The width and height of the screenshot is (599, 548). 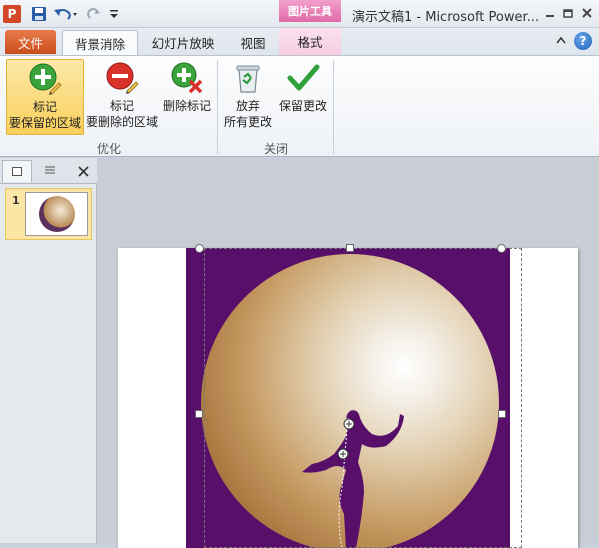 What do you see at coordinates (275, 149) in the screenshot?
I see `group-label-close: 关闭` at bounding box center [275, 149].